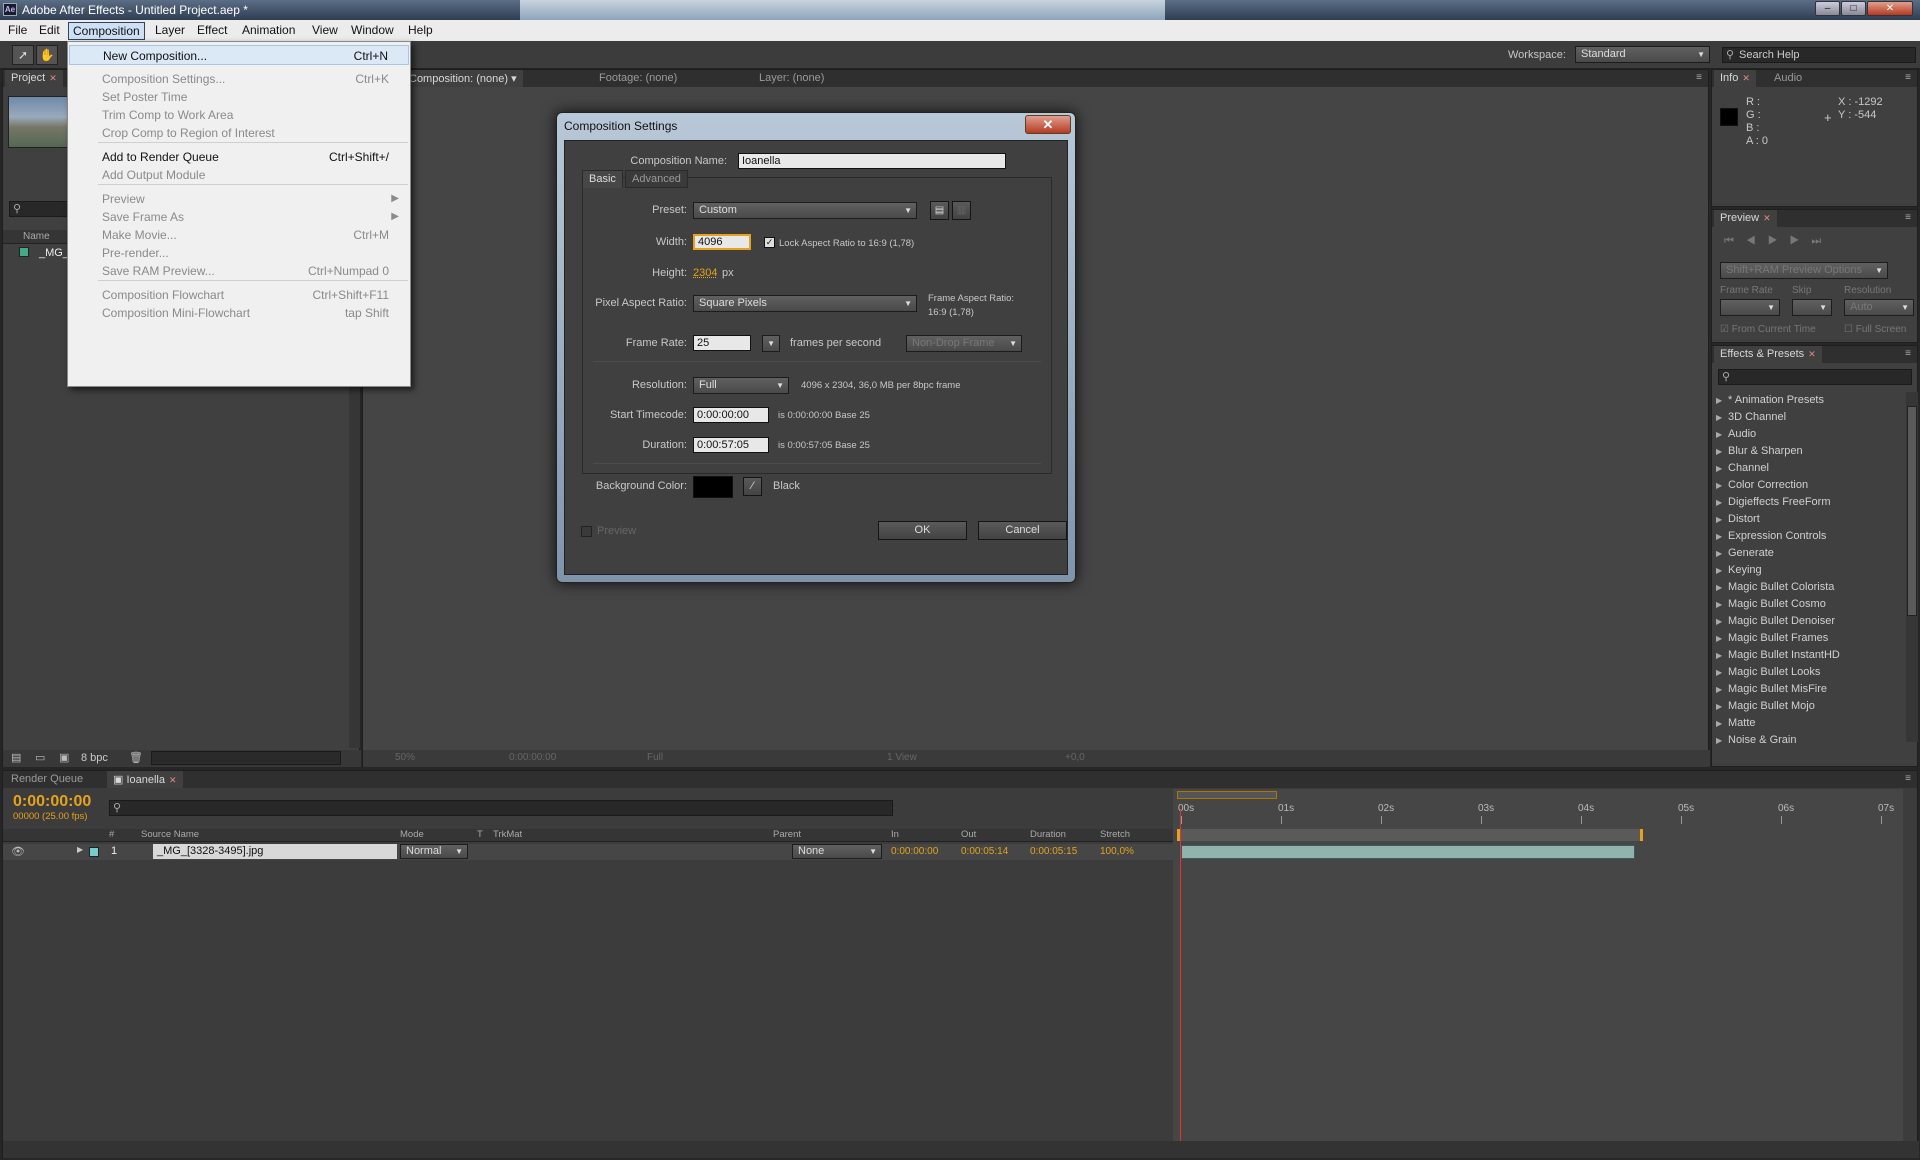  Describe the element at coordinates (239, 271) in the screenshot. I see `menu-item-save-ram-preview: Save RAM Preview... Ctrl+Numpad 0` at that location.